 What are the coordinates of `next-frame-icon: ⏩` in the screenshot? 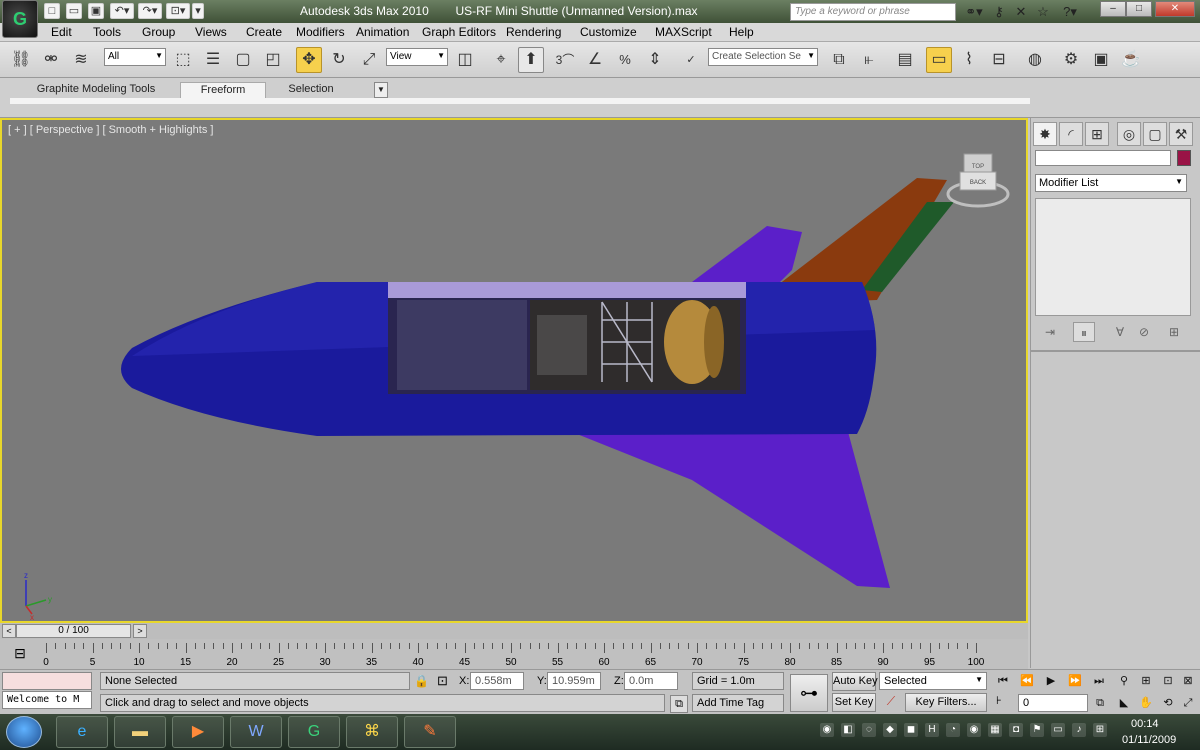 It's located at (1075, 681).